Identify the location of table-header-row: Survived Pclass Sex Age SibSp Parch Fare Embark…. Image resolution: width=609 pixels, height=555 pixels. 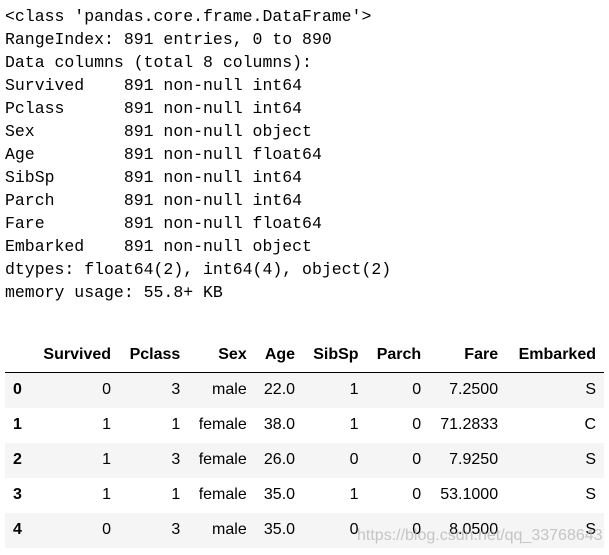
(304, 355).